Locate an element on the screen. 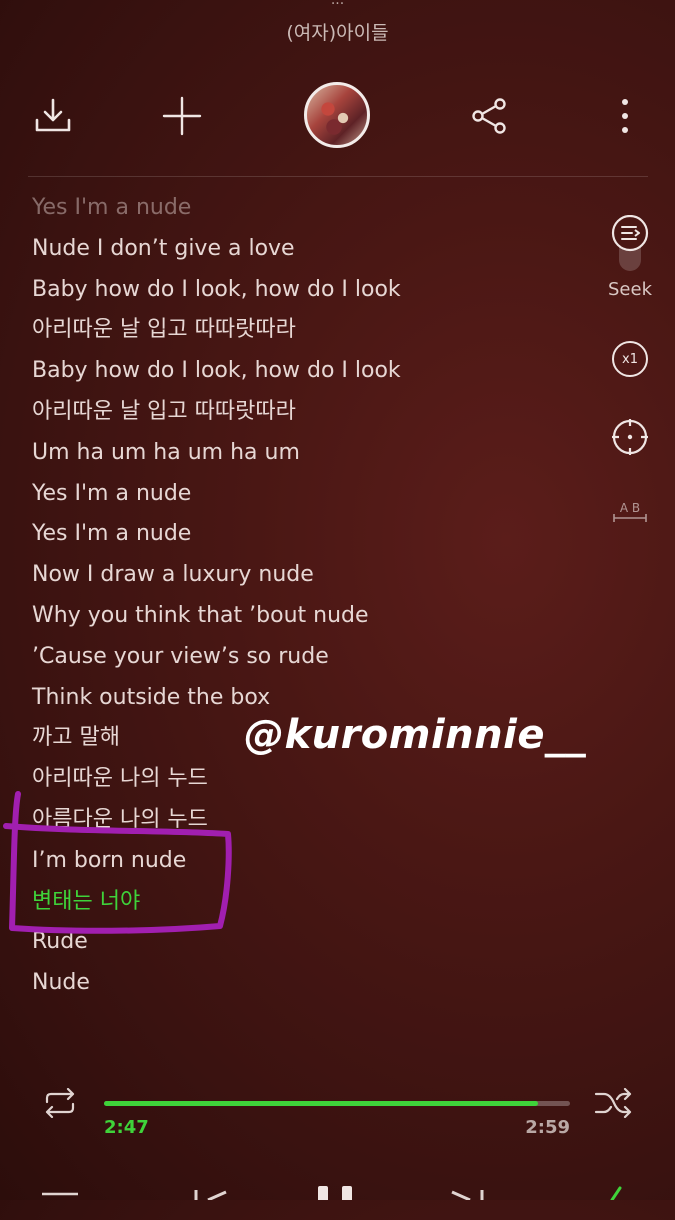 Image resolution: width=675 pixels, height=1220 pixels. lyric-line: Nude is located at coordinates (312, 983).